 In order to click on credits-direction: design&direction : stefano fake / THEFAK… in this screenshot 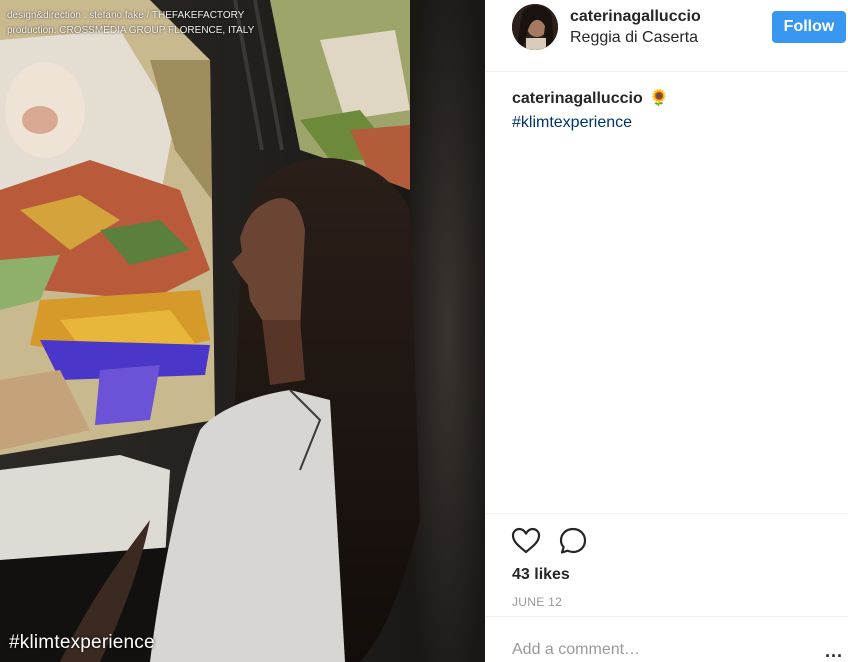, I will do `click(126, 15)`.